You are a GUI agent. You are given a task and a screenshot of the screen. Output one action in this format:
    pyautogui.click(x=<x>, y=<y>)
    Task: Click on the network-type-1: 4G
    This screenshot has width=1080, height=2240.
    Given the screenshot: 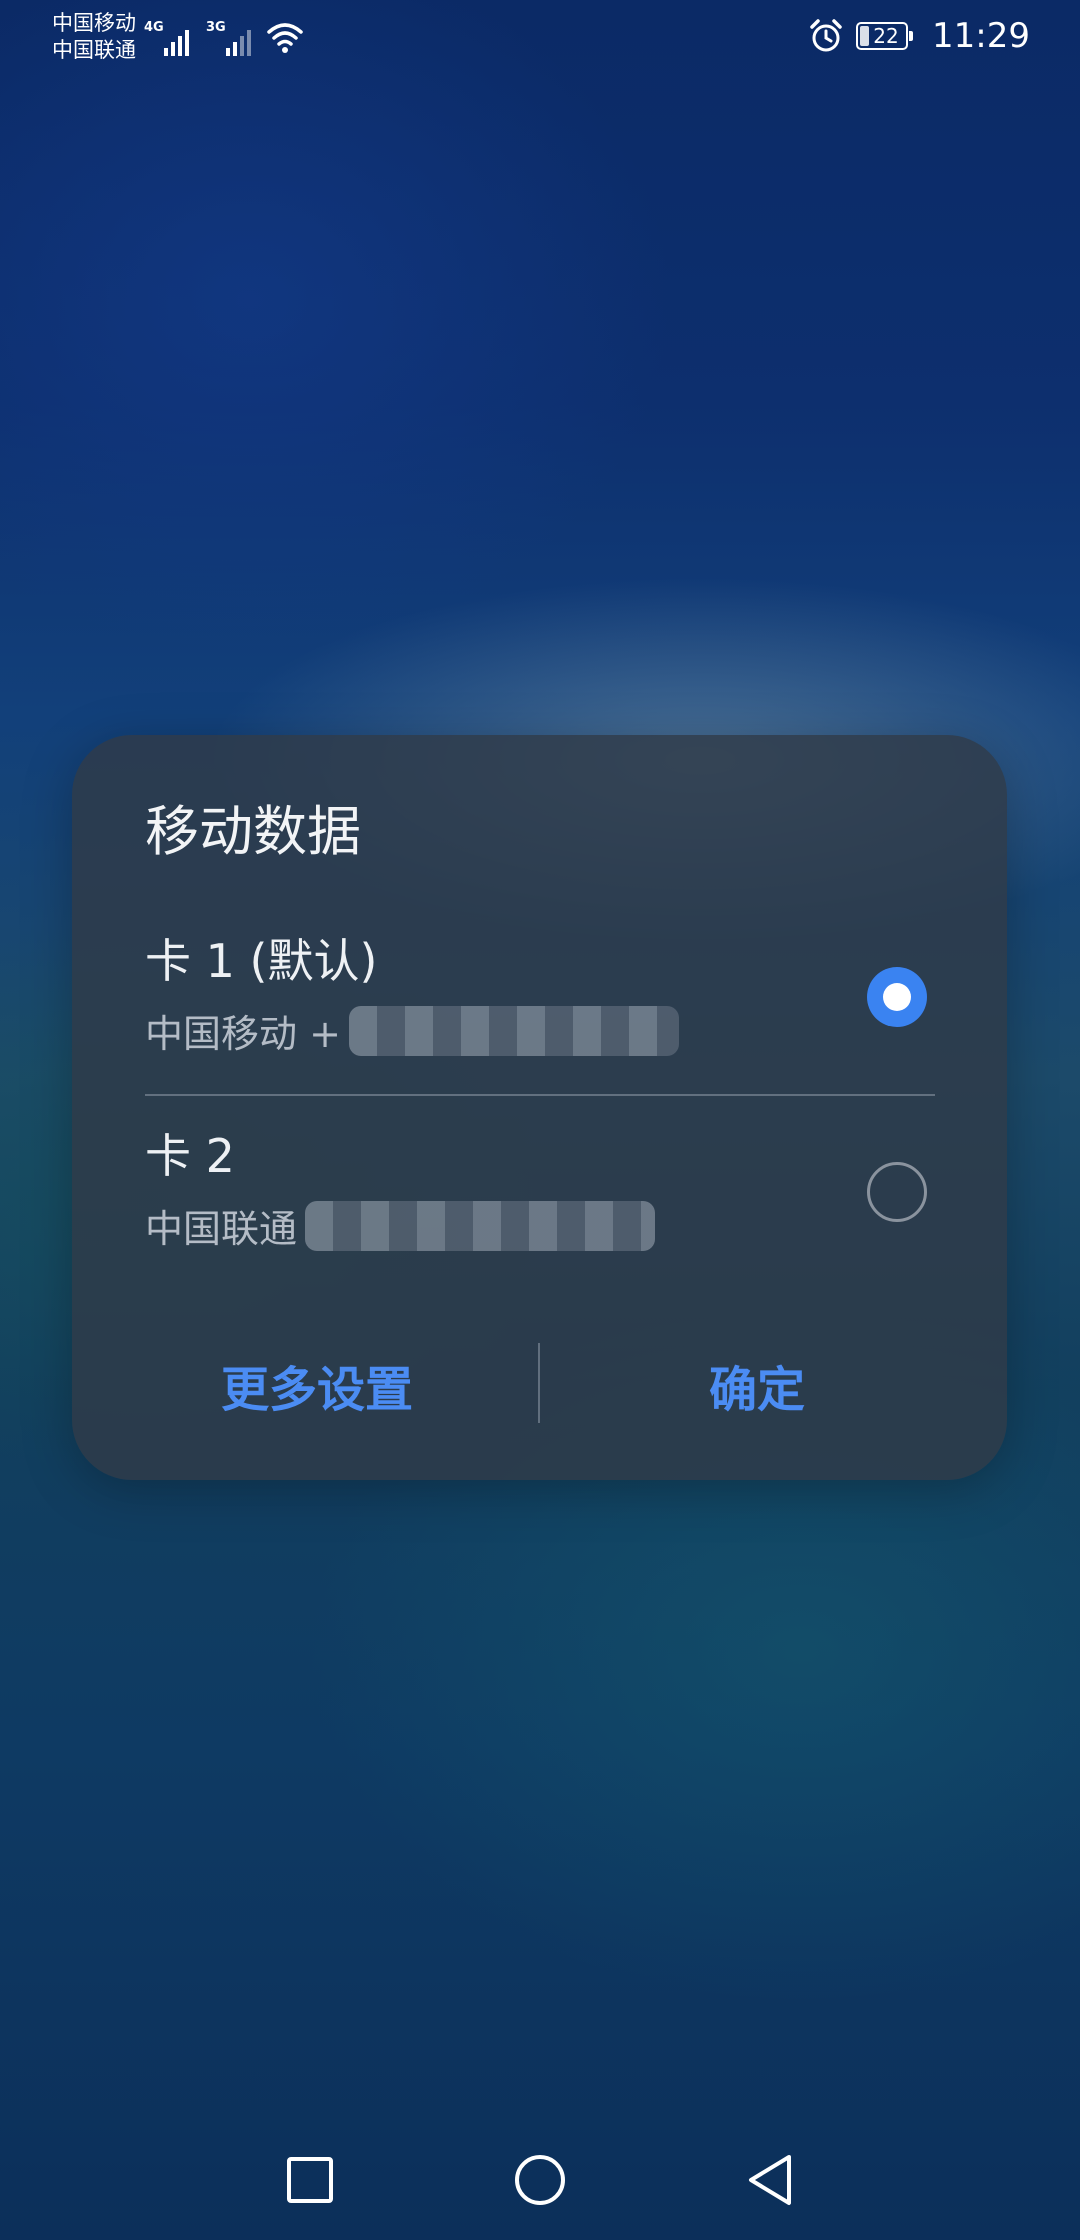 What is the action you would take?
    pyautogui.click(x=154, y=27)
    